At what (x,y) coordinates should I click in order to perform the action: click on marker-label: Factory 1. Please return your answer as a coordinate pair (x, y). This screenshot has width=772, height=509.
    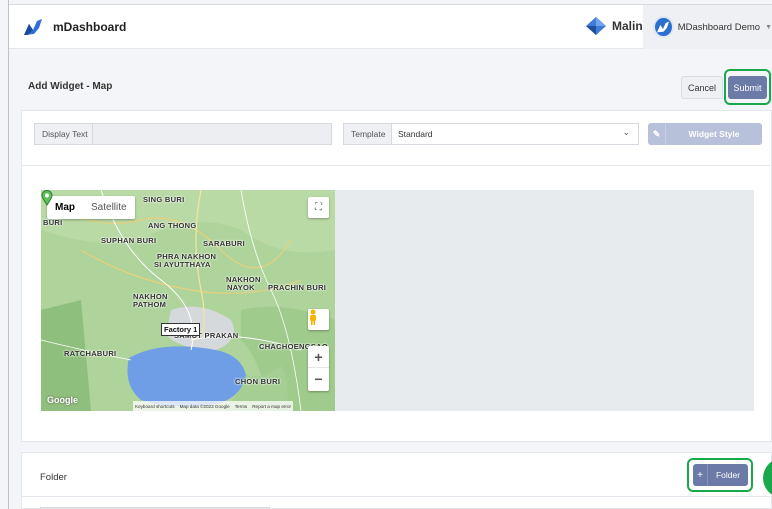
    Looking at the image, I should click on (181, 329).